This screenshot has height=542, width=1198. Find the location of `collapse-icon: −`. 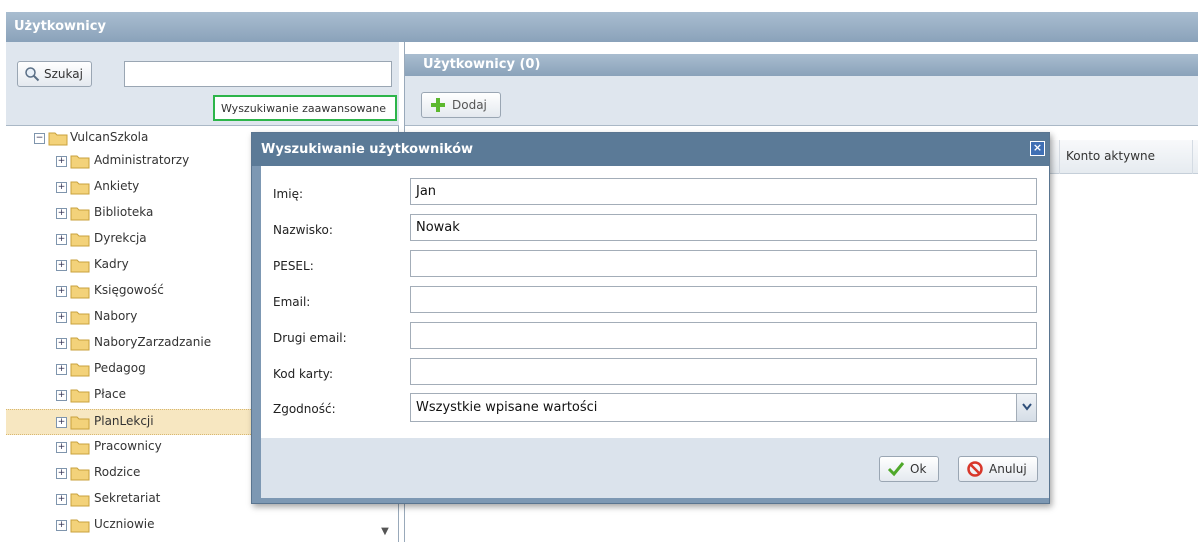

collapse-icon: − is located at coordinates (39, 138).